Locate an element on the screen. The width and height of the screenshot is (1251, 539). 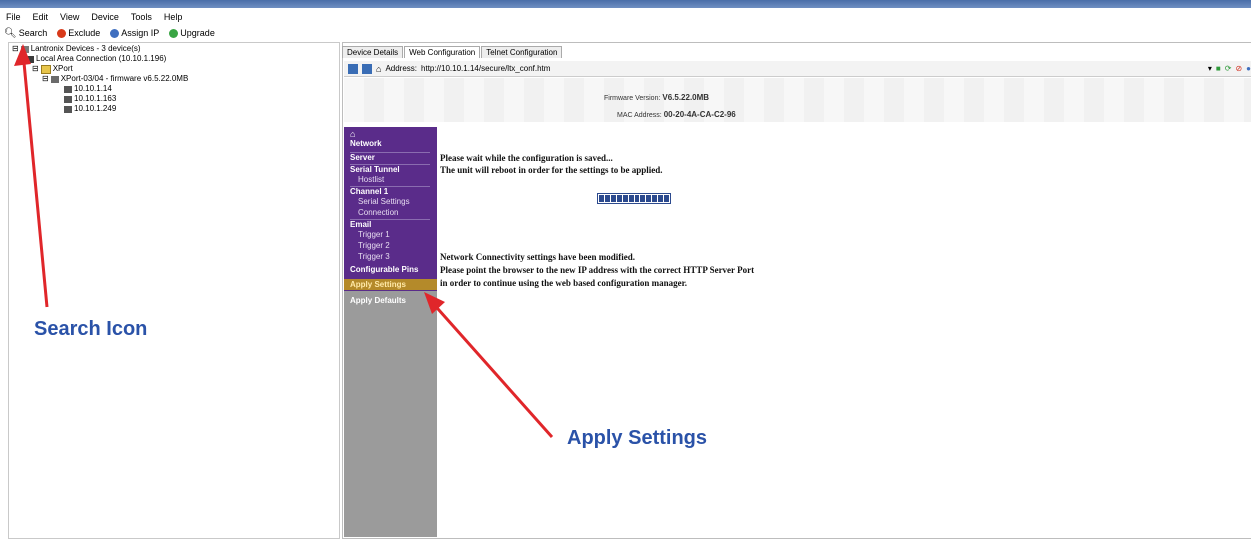
search-arrow-line is located at coordinates (35, 179).